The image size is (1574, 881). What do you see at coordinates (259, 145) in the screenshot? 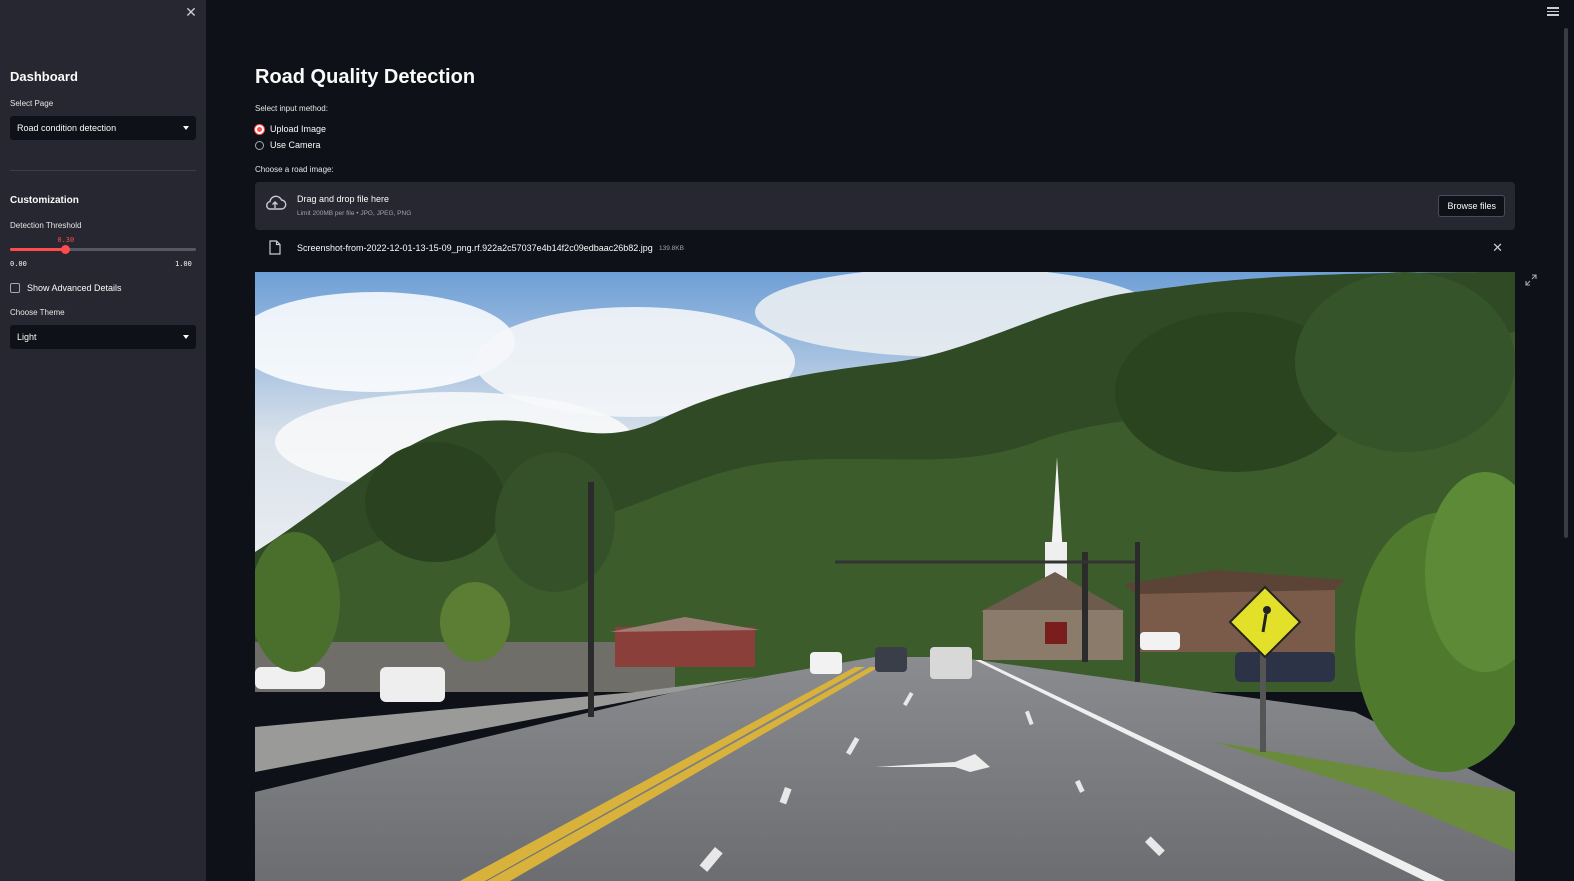
I see `radio-unselected-icon` at bounding box center [259, 145].